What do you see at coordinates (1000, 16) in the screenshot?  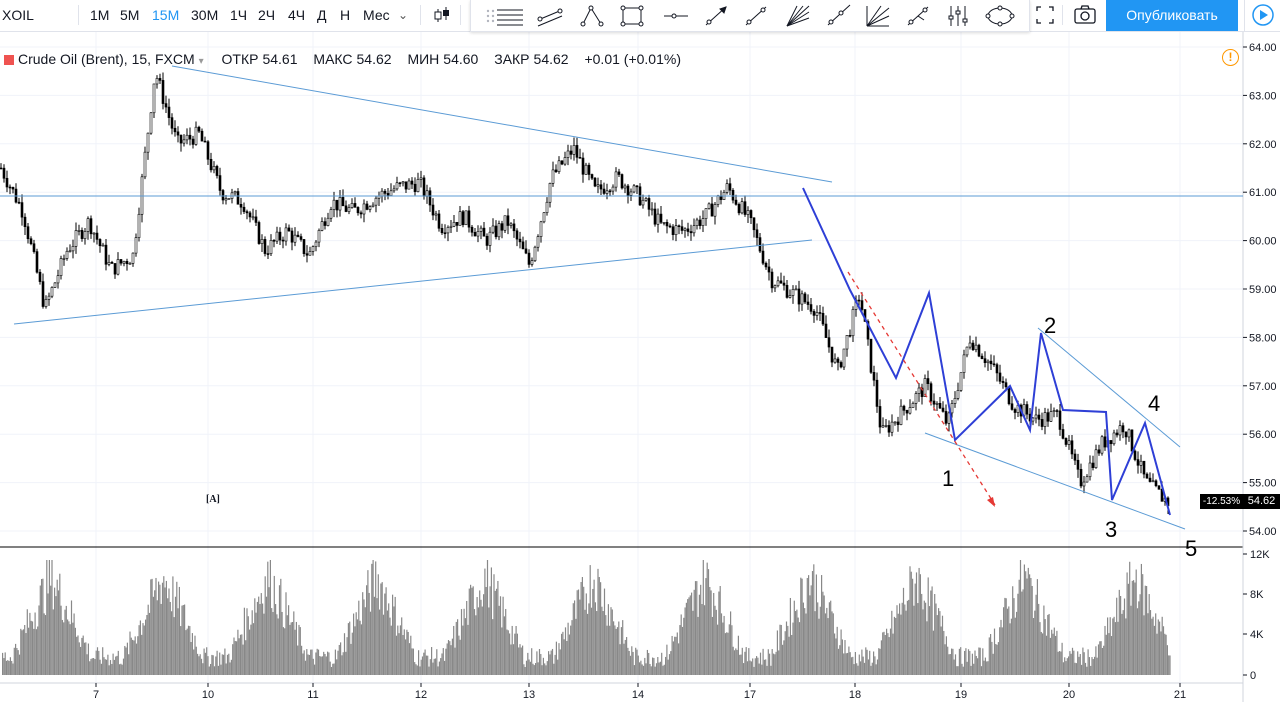 I see `ellipse-icon` at bounding box center [1000, 16].